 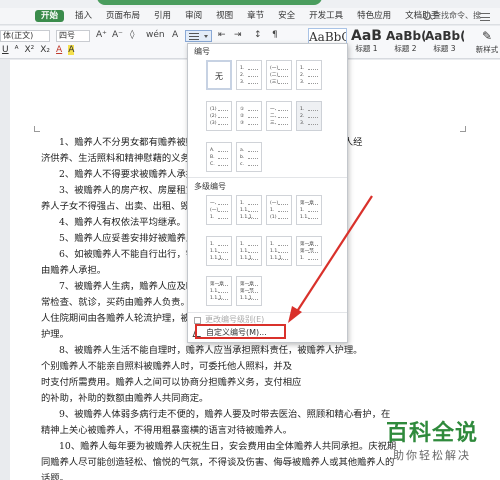 I want to click on chevron-down-icon, so click(x=206, y=36).